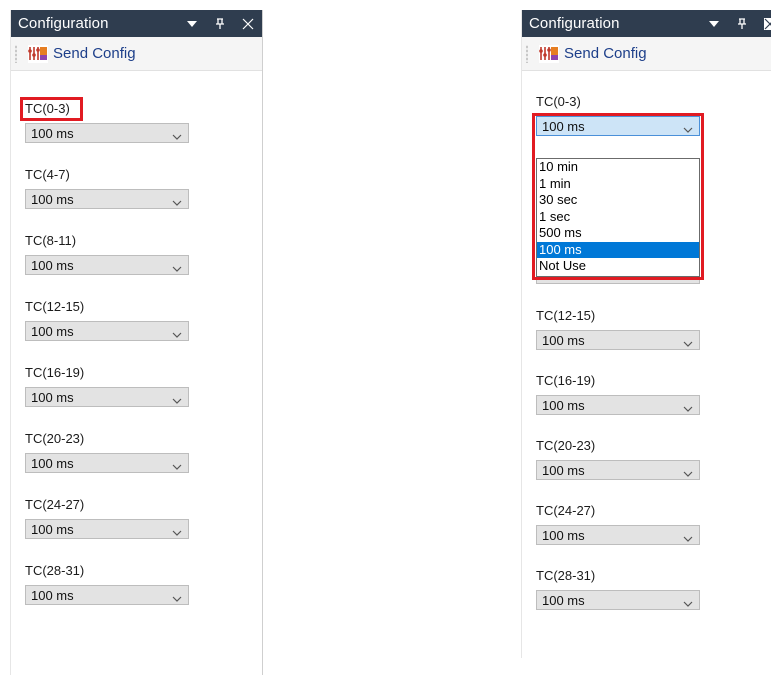 Image resolution: width=771 pixels, height=675 pixels. I want to click on channel-label: TC(4-7), so click(47, 174).